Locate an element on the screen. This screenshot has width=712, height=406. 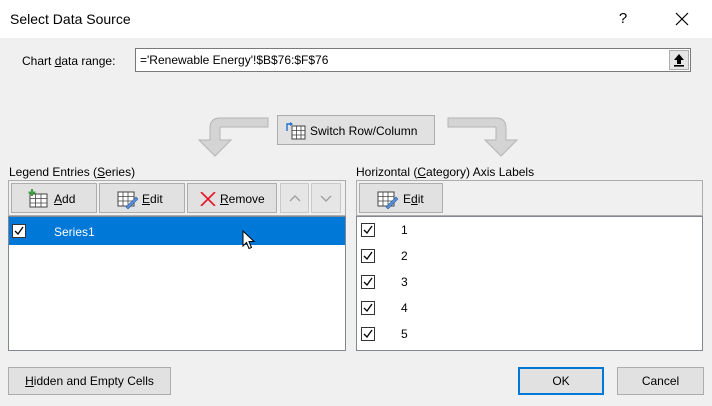
help-button: ? is located at coordinates (623, 19).